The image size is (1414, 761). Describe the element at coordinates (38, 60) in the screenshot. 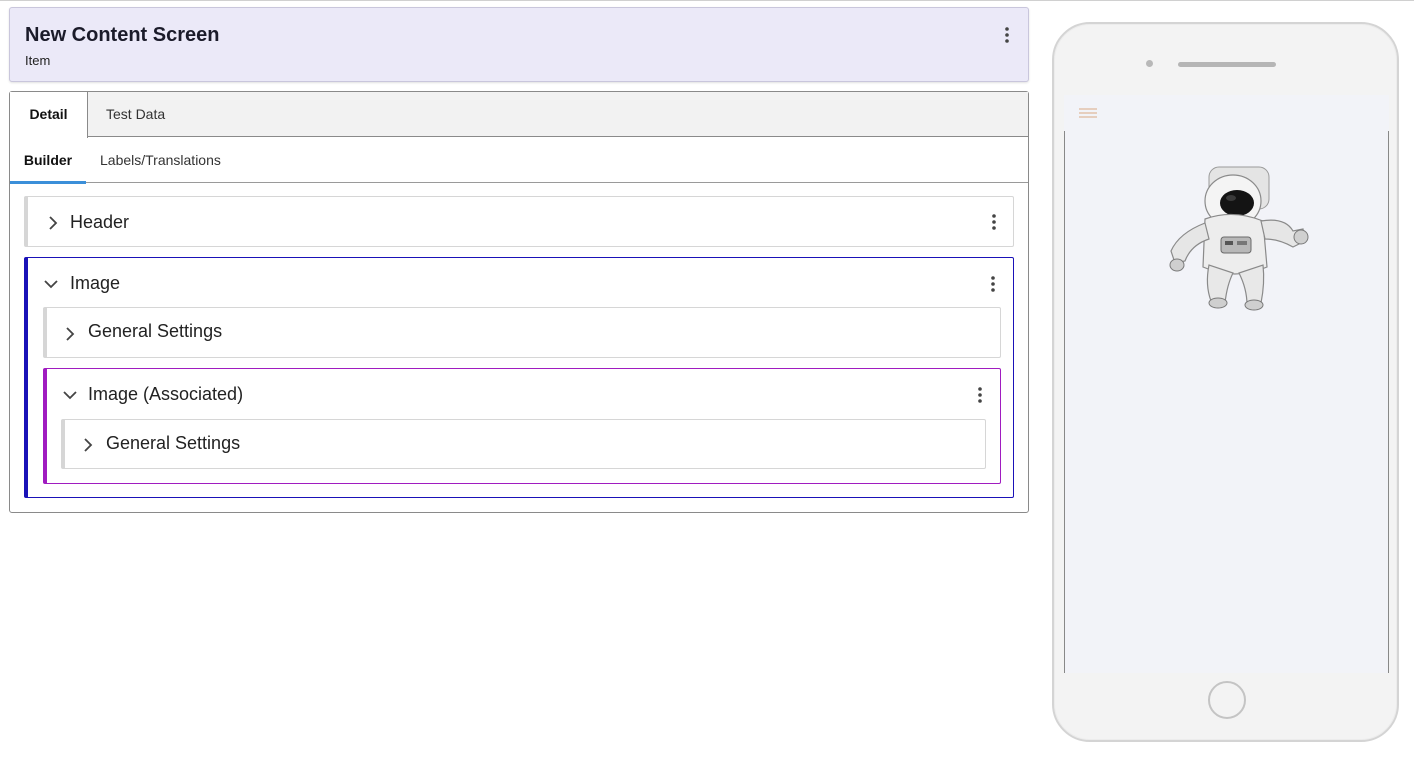

I see `page-subtitle: Item` at that location.